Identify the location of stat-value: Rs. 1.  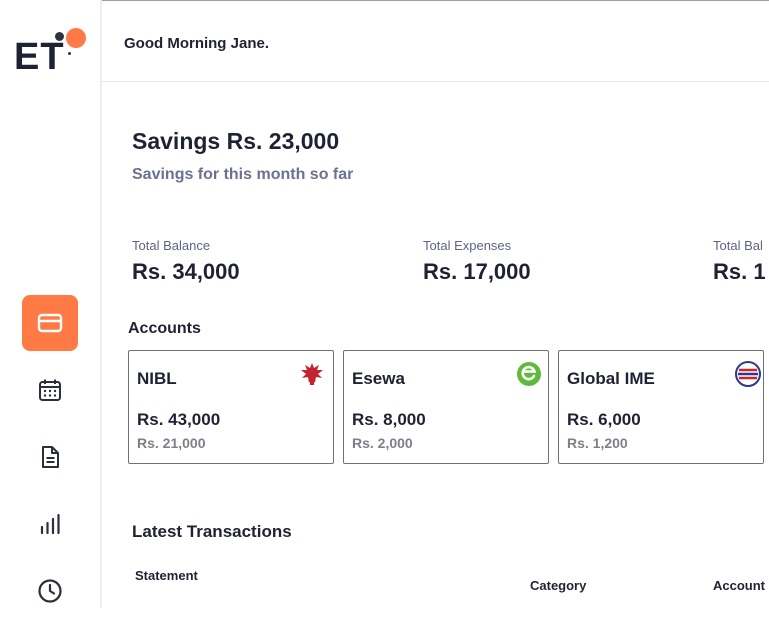
(739, 271).